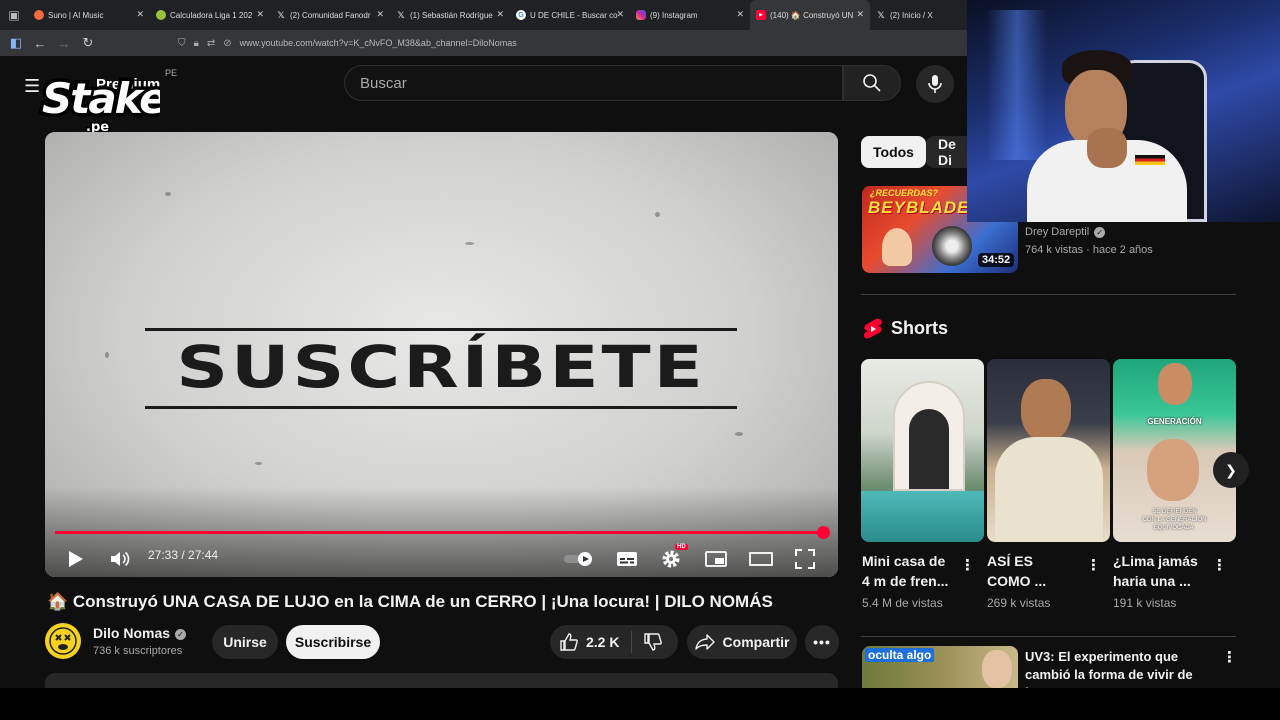 The width and height of the screenshot is (1280, 720). I want to click on miniplayer-button, so click(716, 559).